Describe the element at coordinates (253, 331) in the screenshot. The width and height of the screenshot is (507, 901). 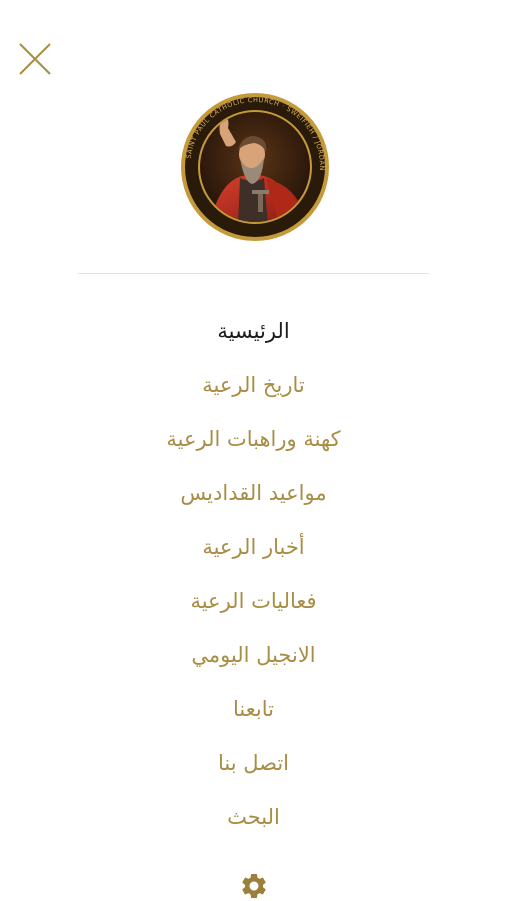
I see `menu-item-home: الرئيسية` at that location.